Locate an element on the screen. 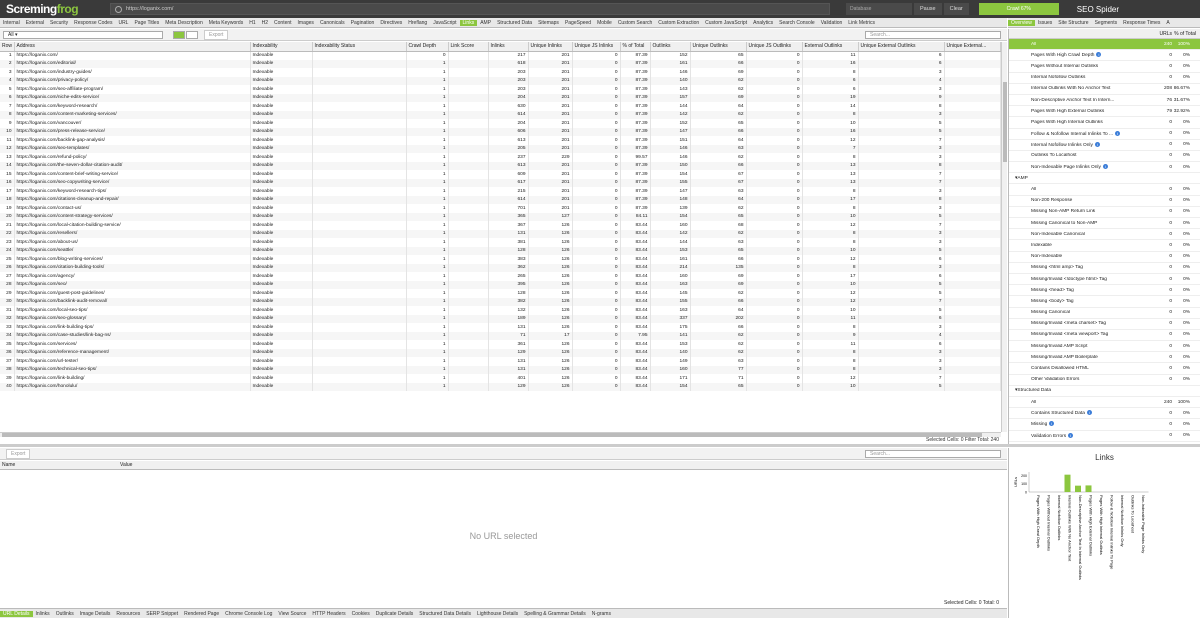 This screenshot has width=1200, height=618. table-vertical-scrollbar is located at coordinates (1004, 237).